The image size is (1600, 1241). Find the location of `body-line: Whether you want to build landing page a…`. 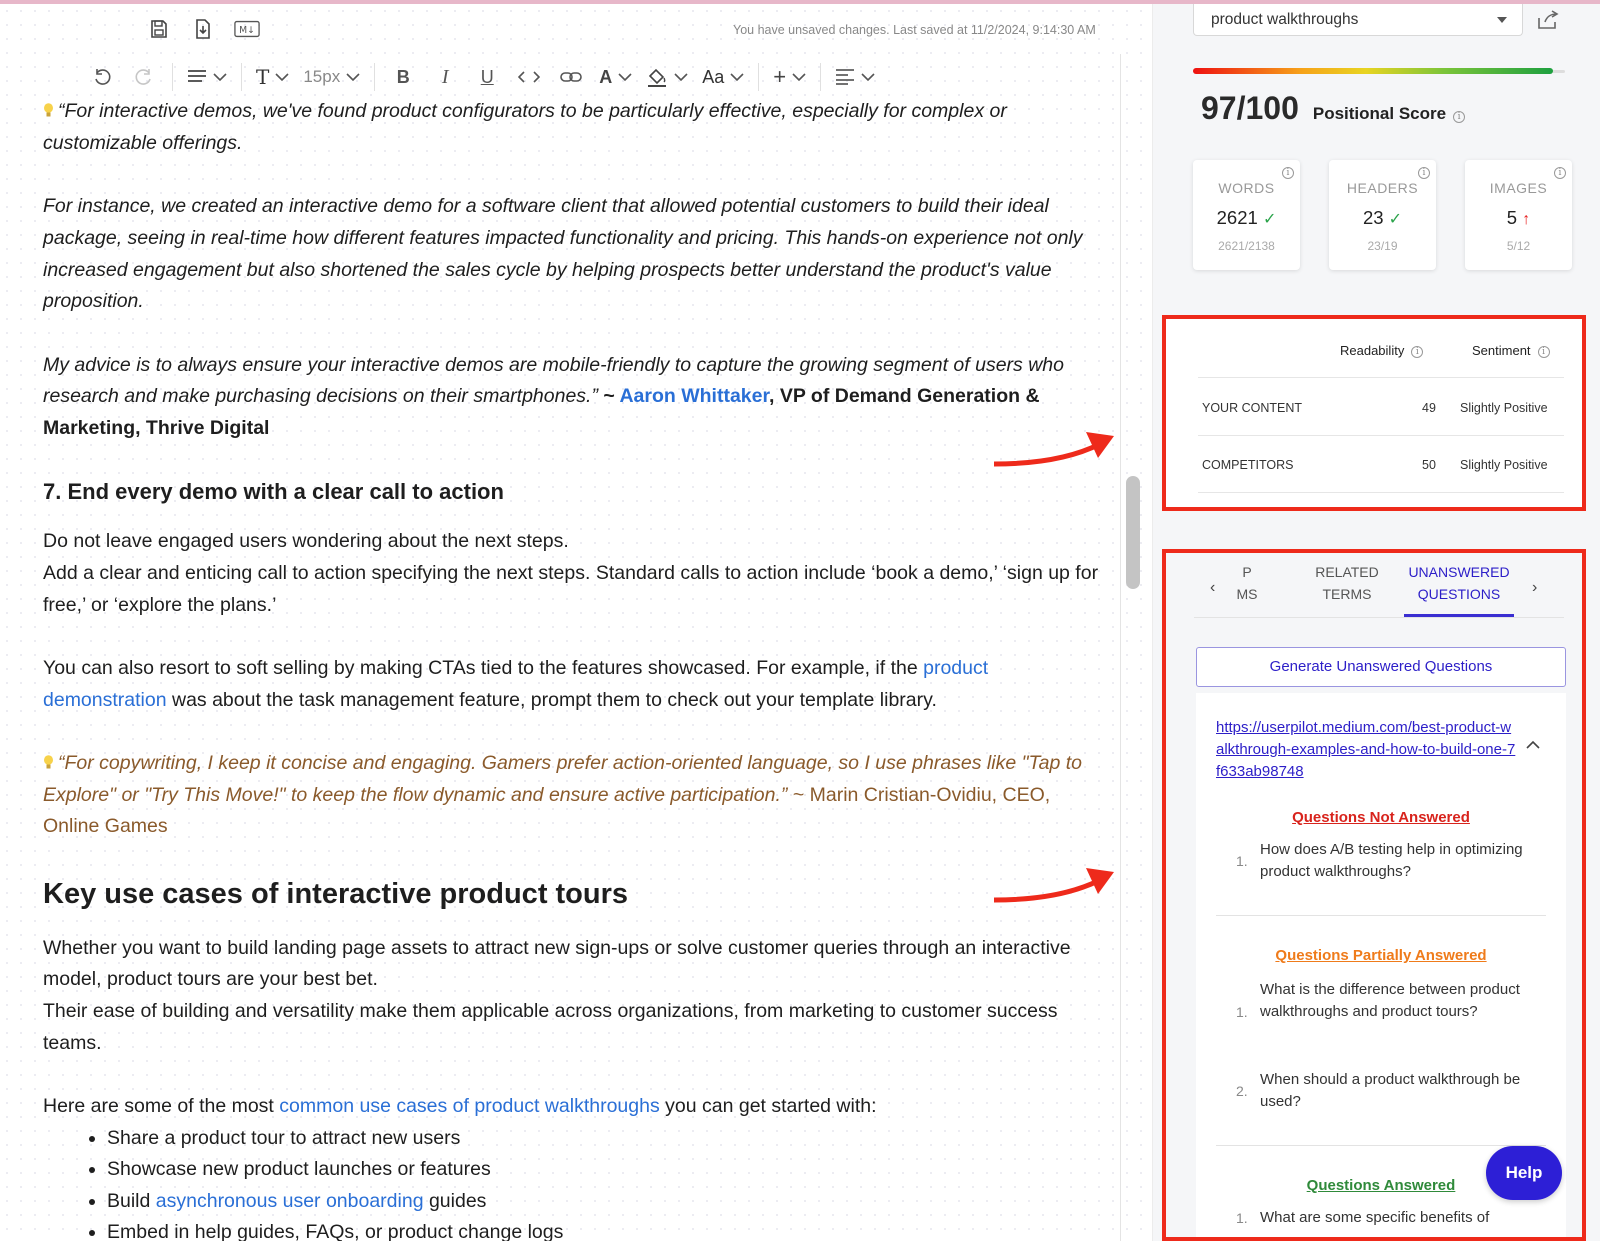

body-line: Whether you want to build landing page a… is located at coordinates (557, 963).